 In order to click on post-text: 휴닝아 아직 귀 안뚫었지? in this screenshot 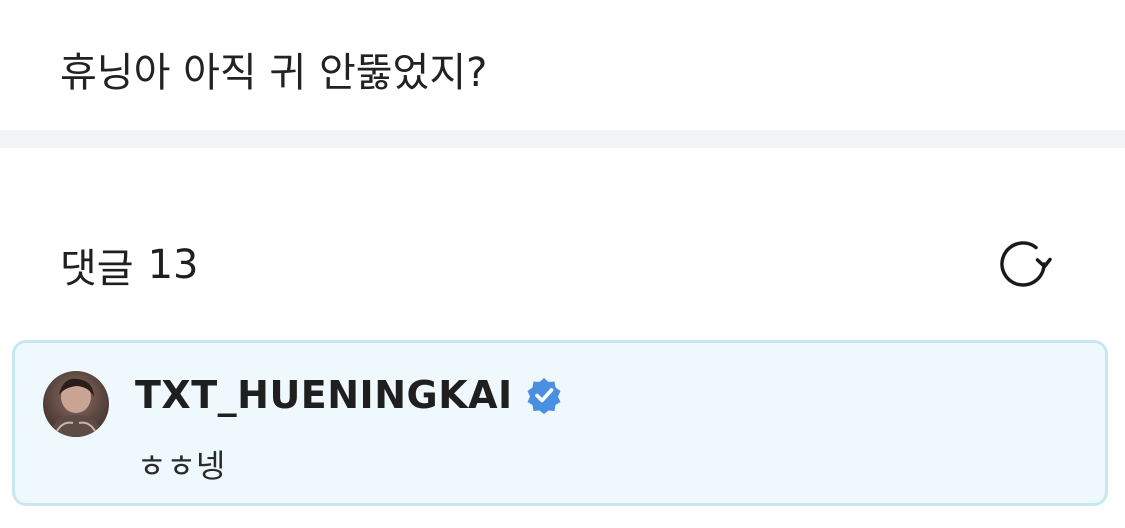, I will do `click(274, 73)`.